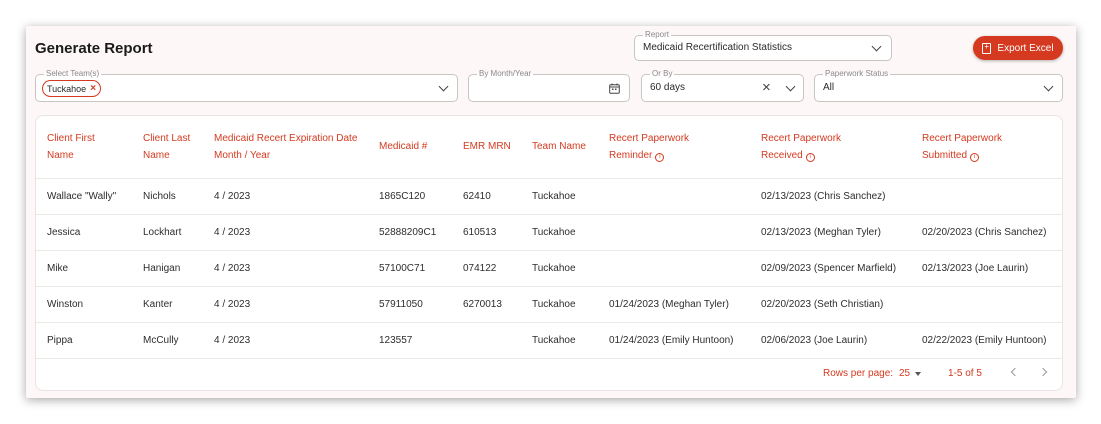 This screenshot has height=424, width=1101. Describe the element at coordinates (84, 147) in the screenshot. I see `col-header-client-first: Client First Name` at that location.